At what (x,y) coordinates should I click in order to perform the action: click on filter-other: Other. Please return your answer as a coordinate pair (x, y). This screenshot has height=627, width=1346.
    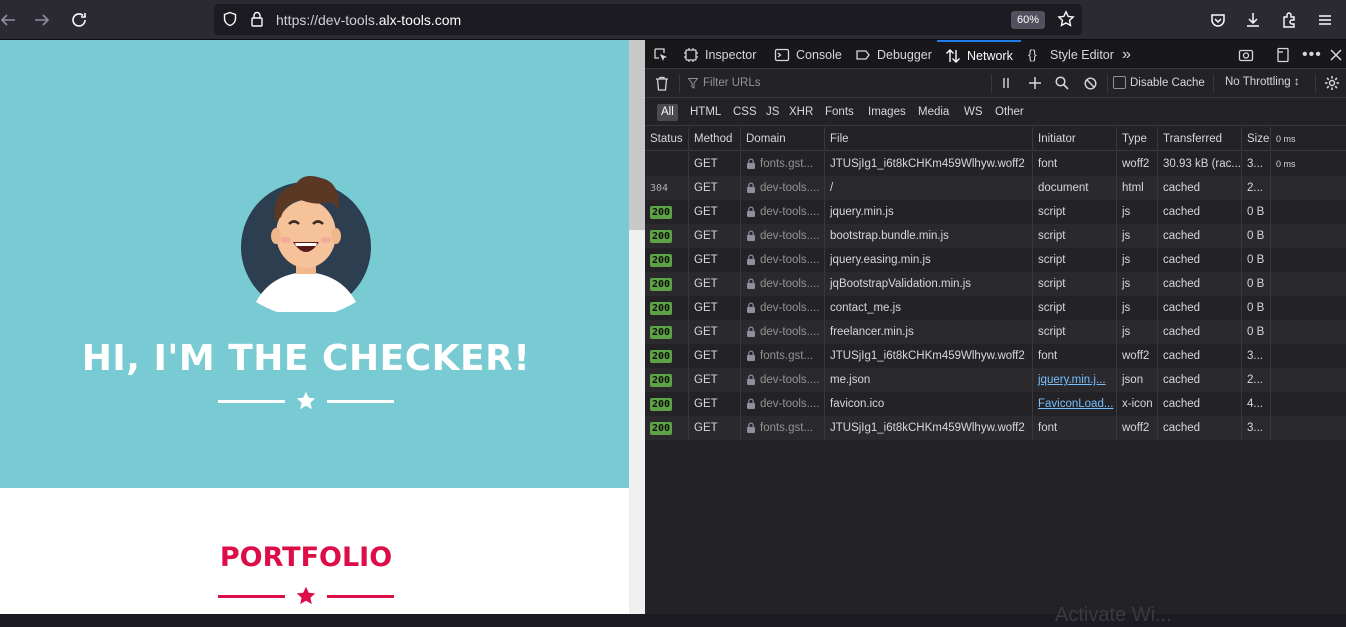
    Looking at the image, I should click on (1009, 112).